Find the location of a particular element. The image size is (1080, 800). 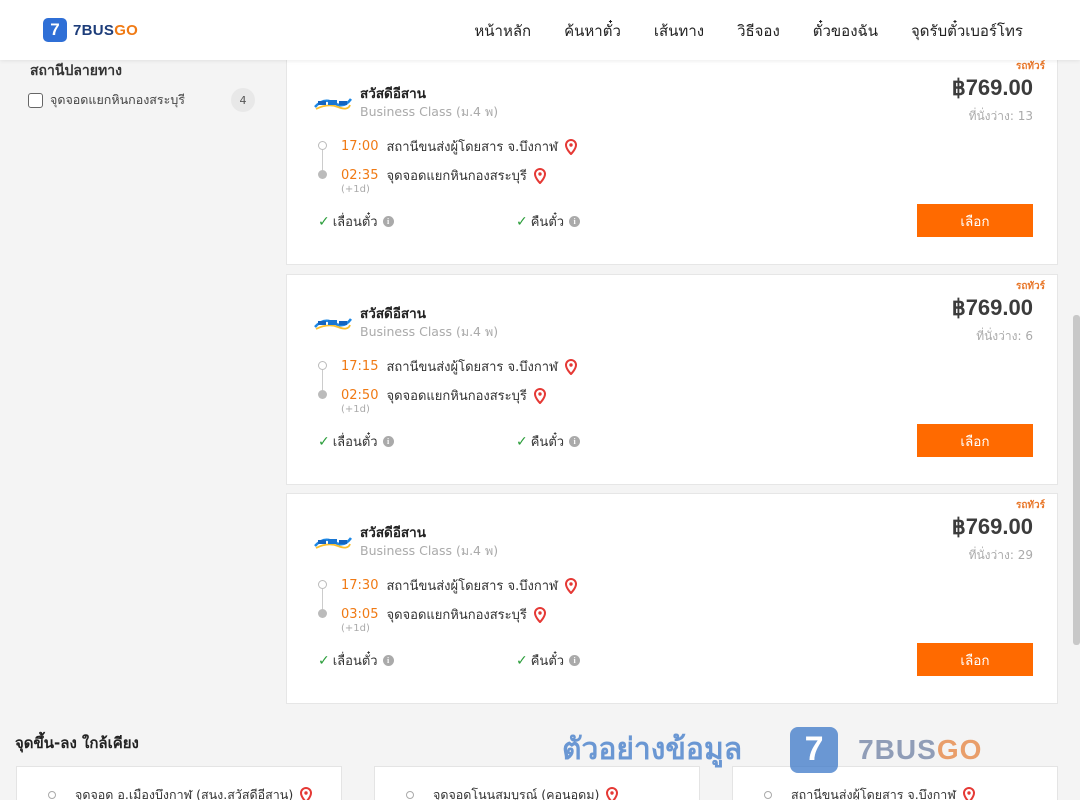

nav-how-to-book: วิธีจอง is located at coordinates (758, 31).